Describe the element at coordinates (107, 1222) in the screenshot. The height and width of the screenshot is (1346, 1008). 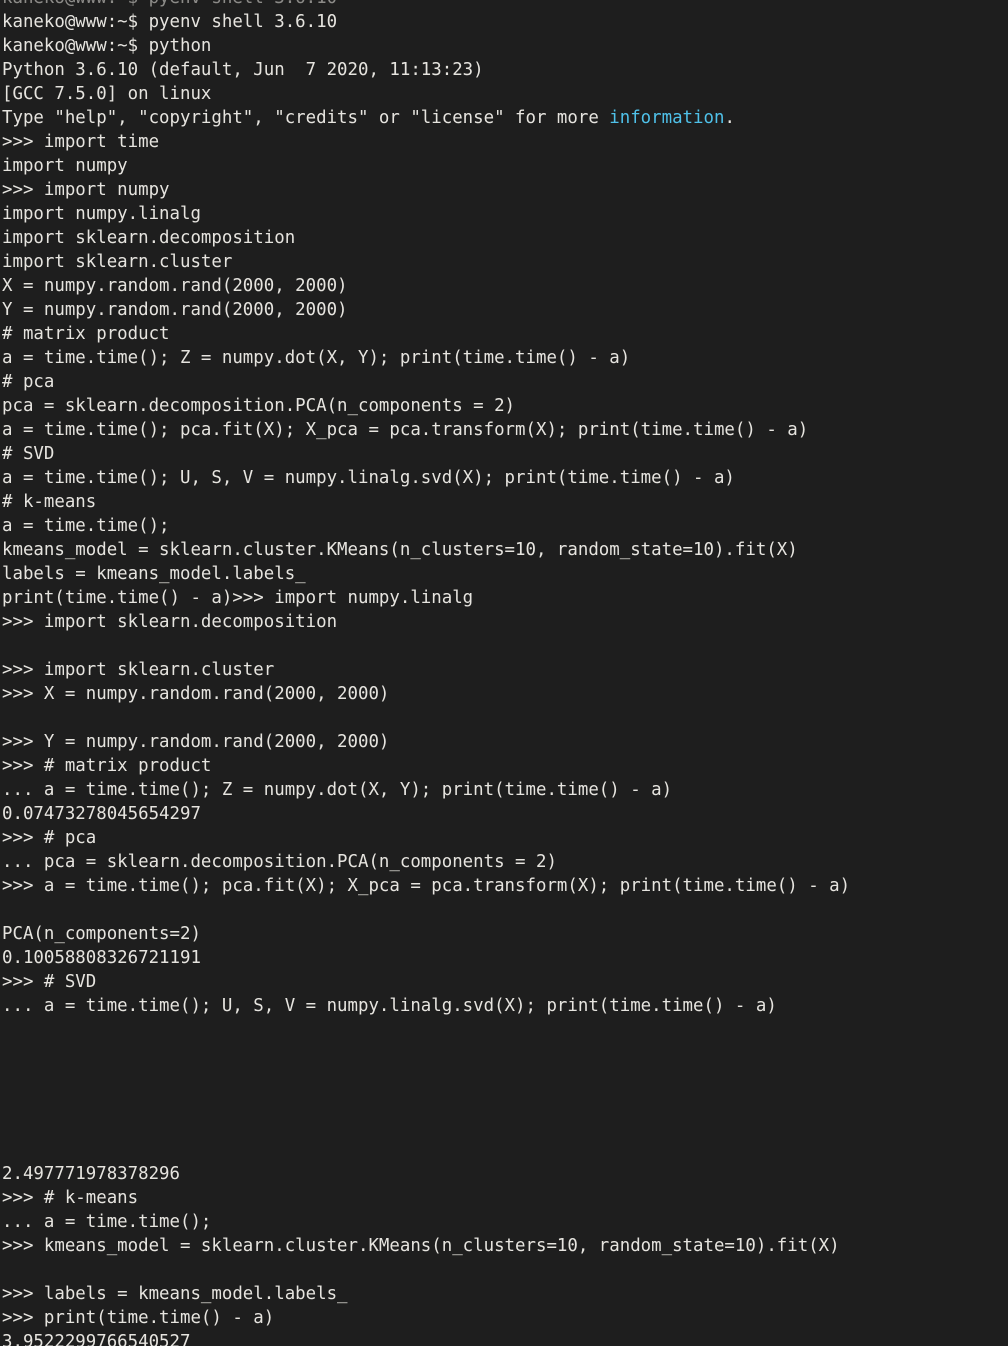
I see `terminal-line-python-continuation: ... a = time.time();` at that location.